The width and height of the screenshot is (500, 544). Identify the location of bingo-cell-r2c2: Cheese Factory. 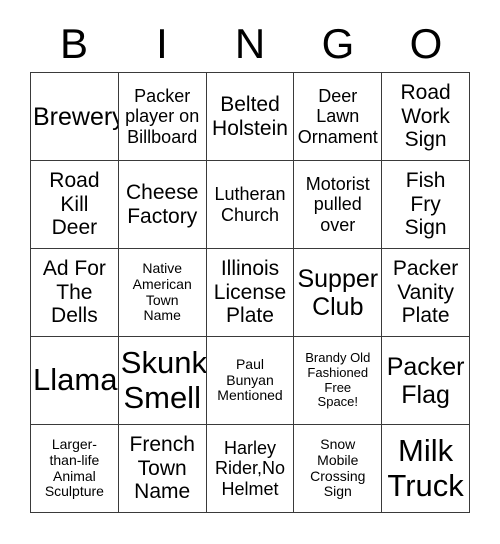
(162, 205).